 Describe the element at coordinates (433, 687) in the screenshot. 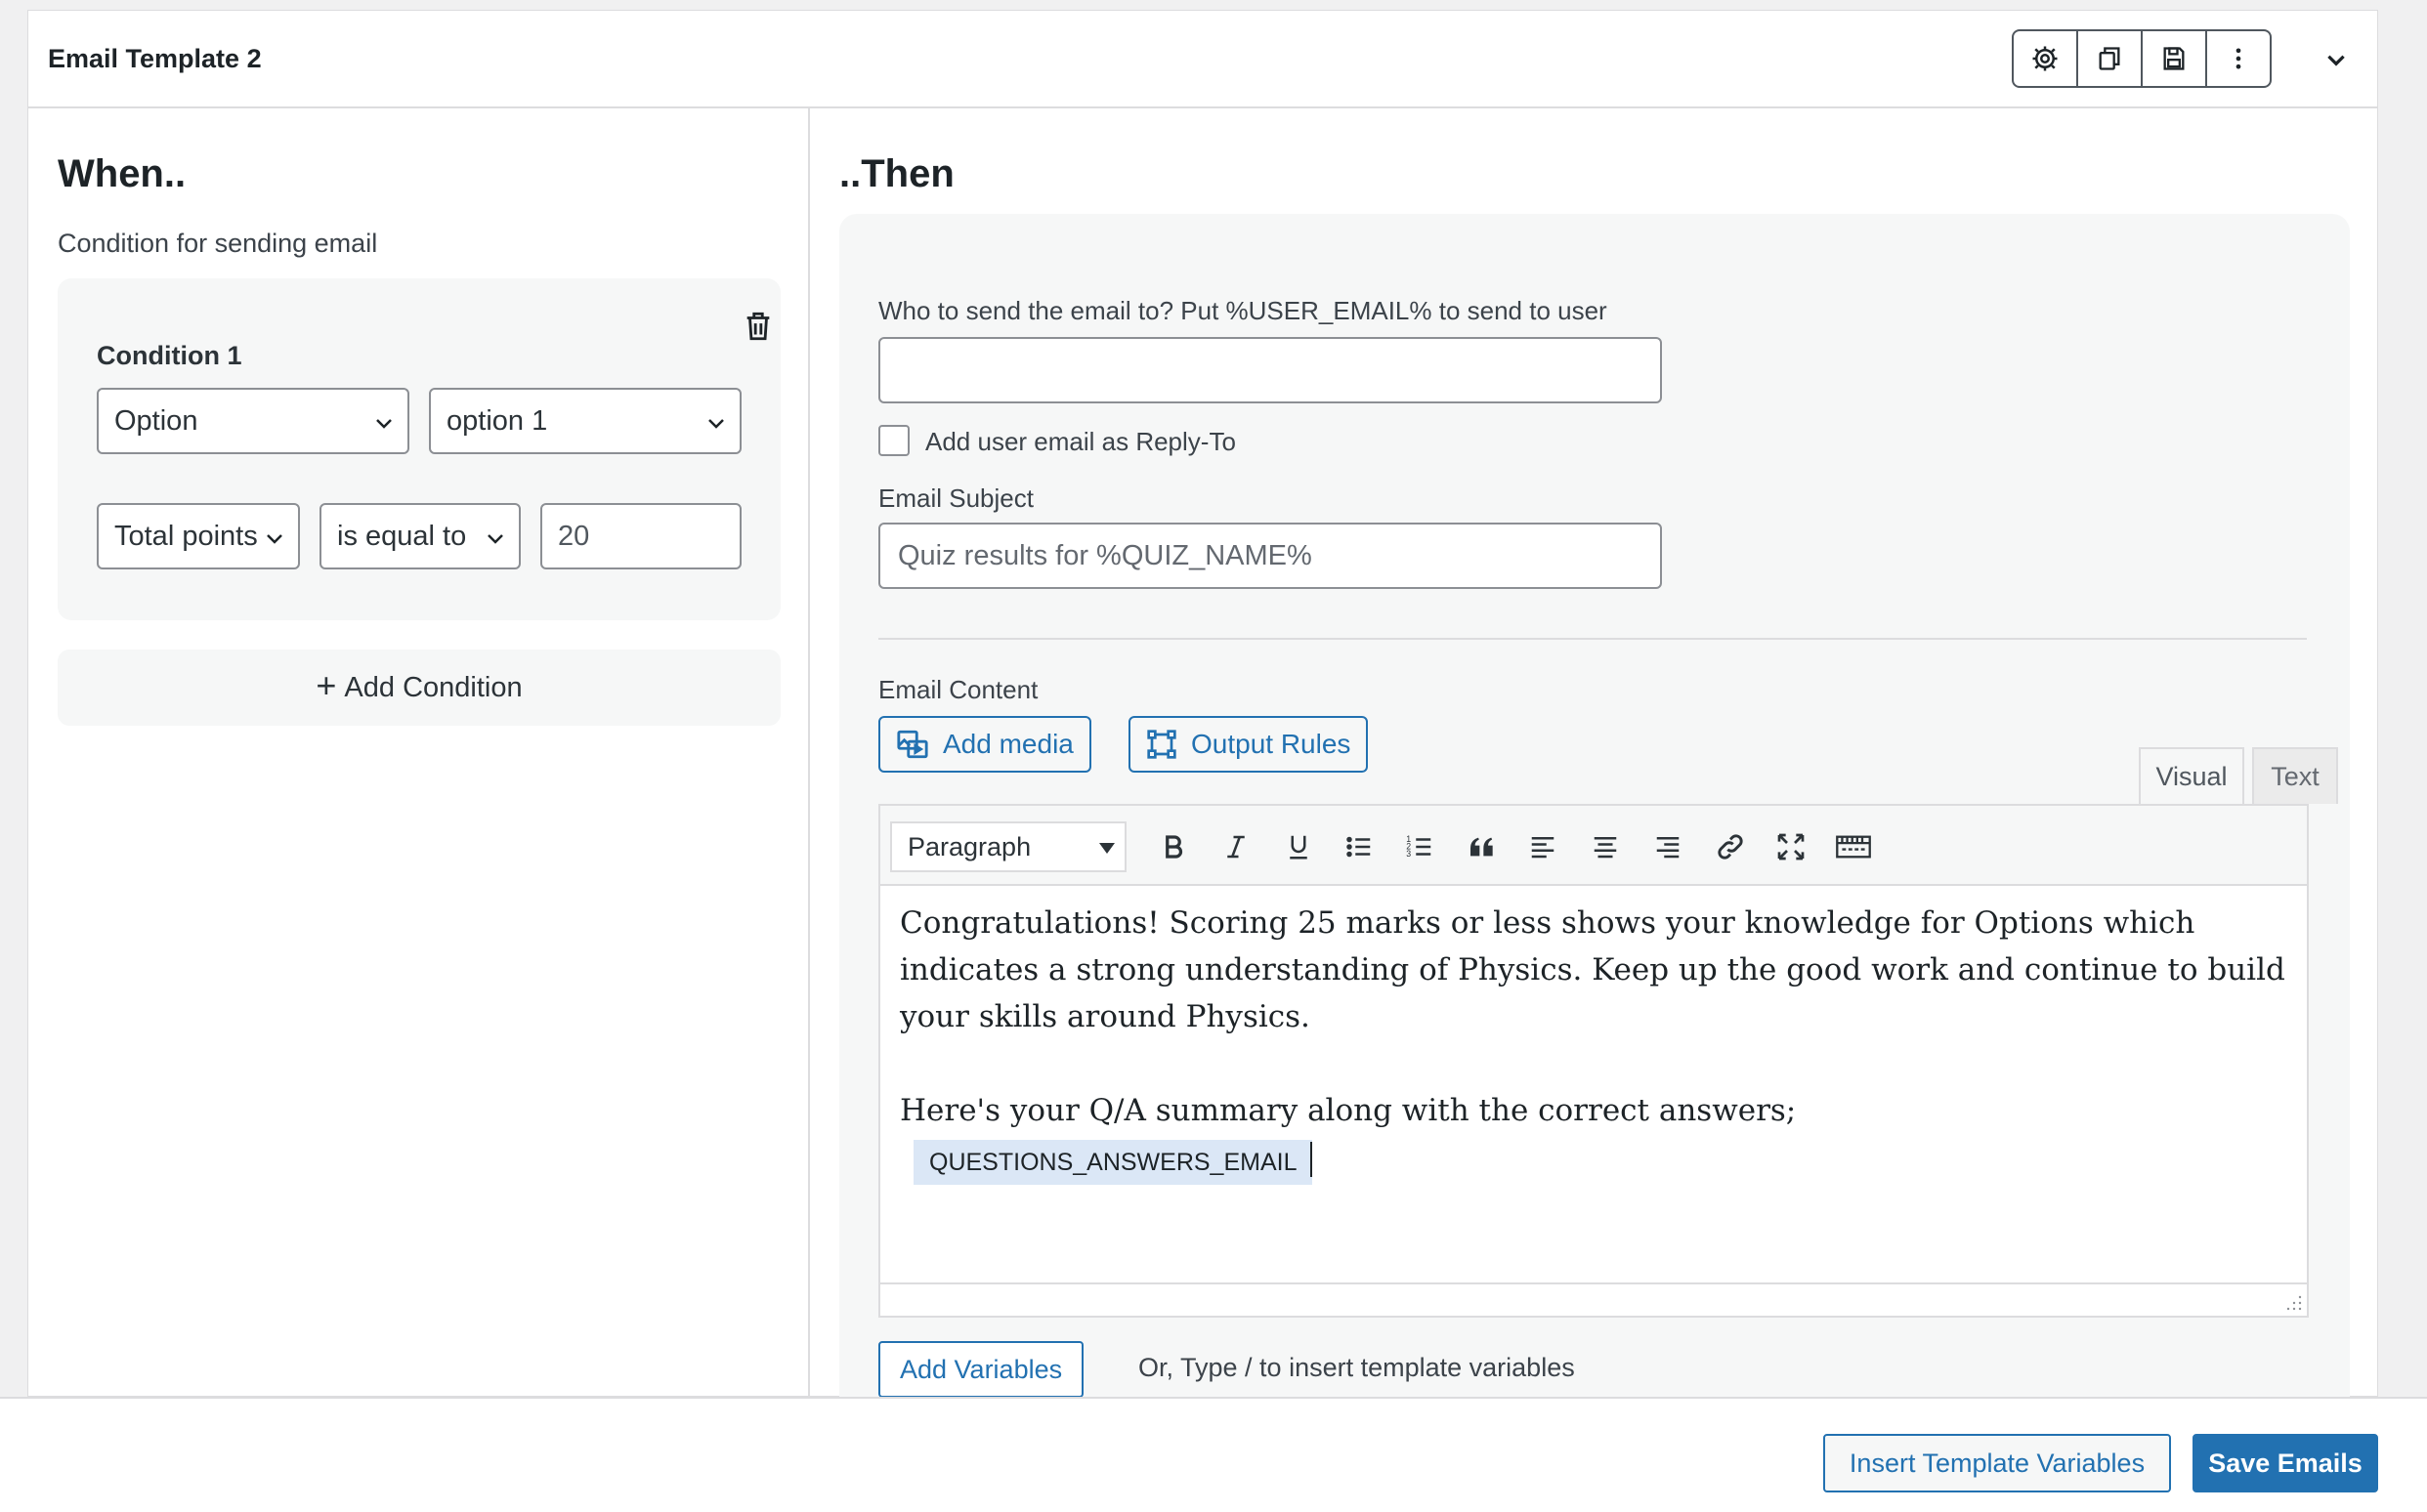

I see `add-condition-label: Add Condition` at that location.